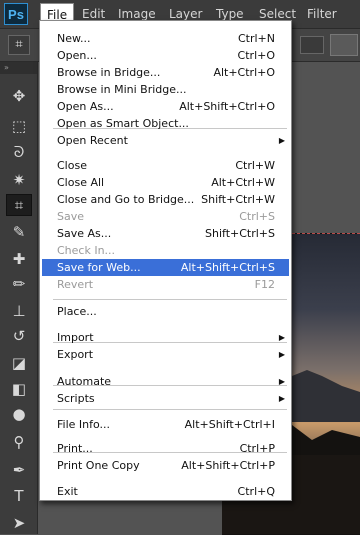 The image size is (360, 535). I want to click on menu-item-print-one-copy: Print One Copy Alt+Shift+Ctrl+P, so click(165, 465).